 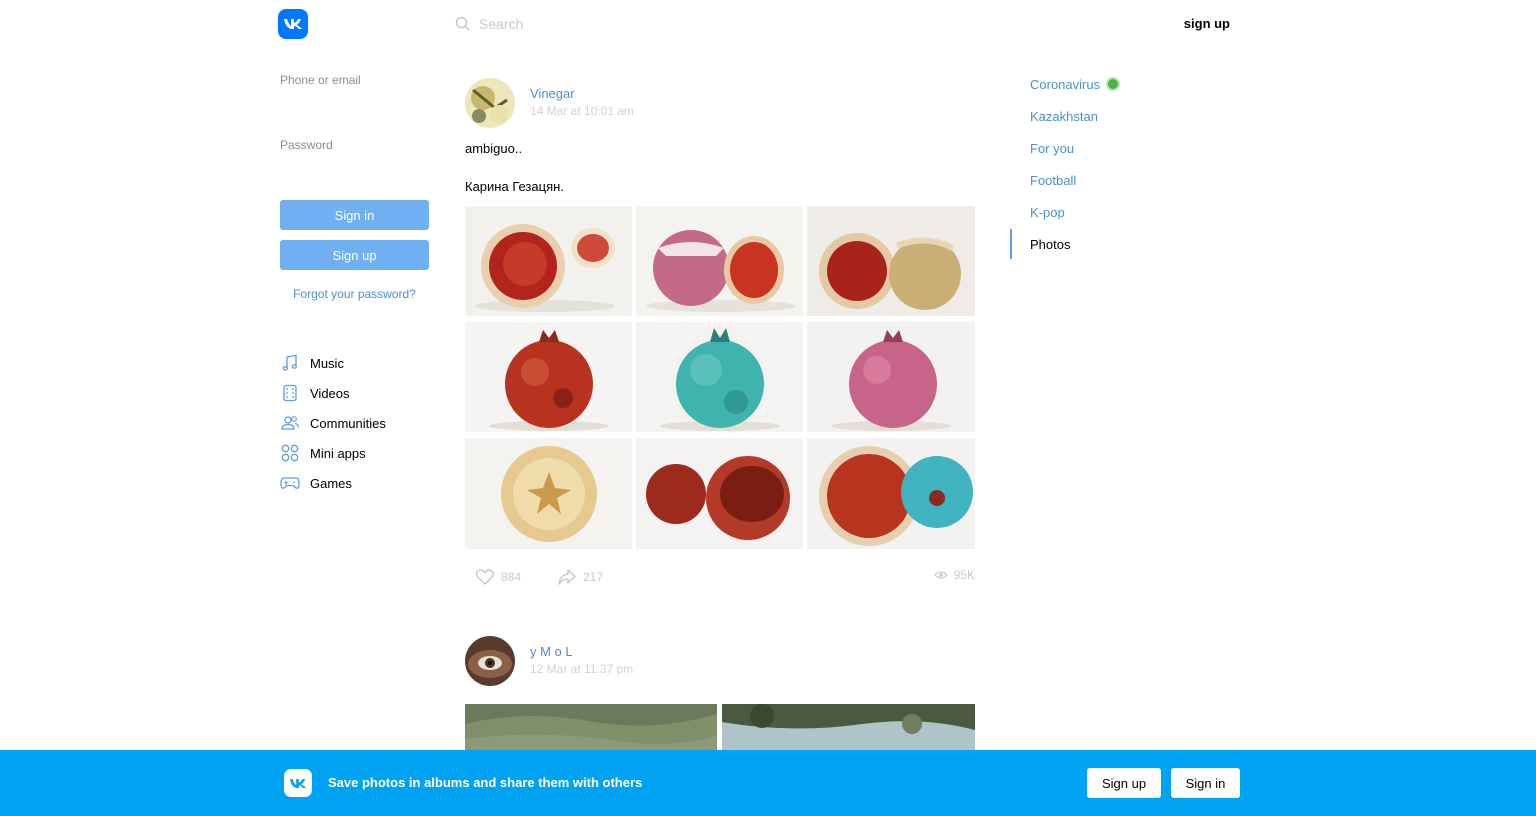 I want to click on banner-signup-button: Sign up, so click(x=1124, y=783).